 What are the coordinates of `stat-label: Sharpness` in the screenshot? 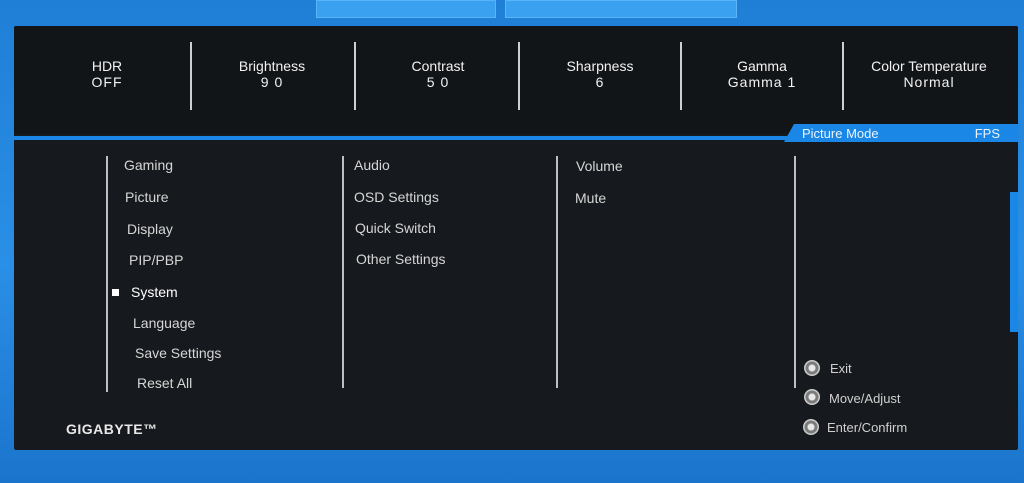 It's located at (600, 66).